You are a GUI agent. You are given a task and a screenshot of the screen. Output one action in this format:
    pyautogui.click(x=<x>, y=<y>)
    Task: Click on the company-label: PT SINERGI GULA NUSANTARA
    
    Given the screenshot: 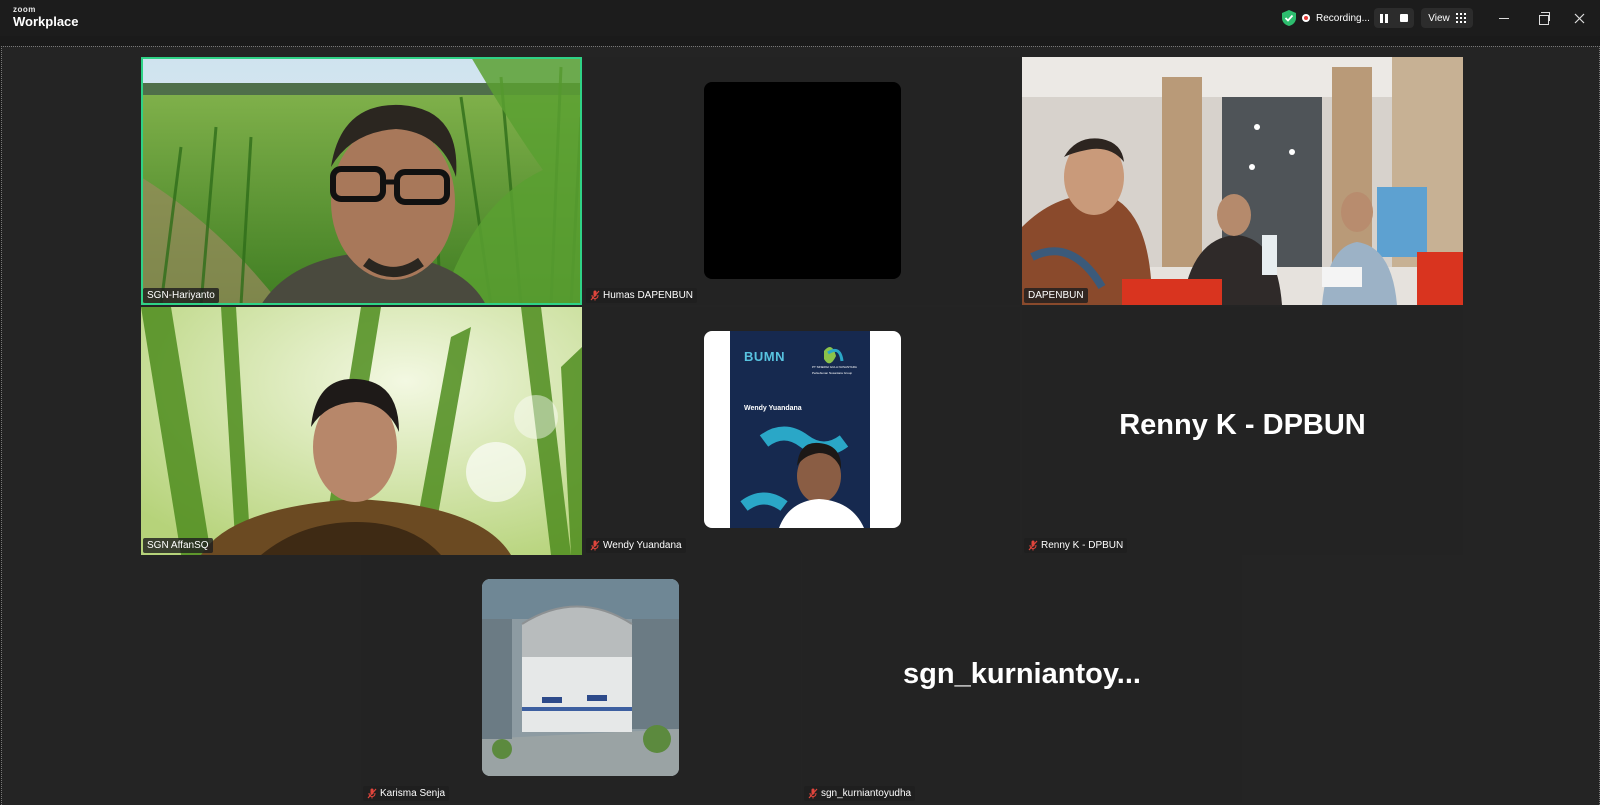 What is the action you would take?
    pyautogui.click(x=834, y=367)
    